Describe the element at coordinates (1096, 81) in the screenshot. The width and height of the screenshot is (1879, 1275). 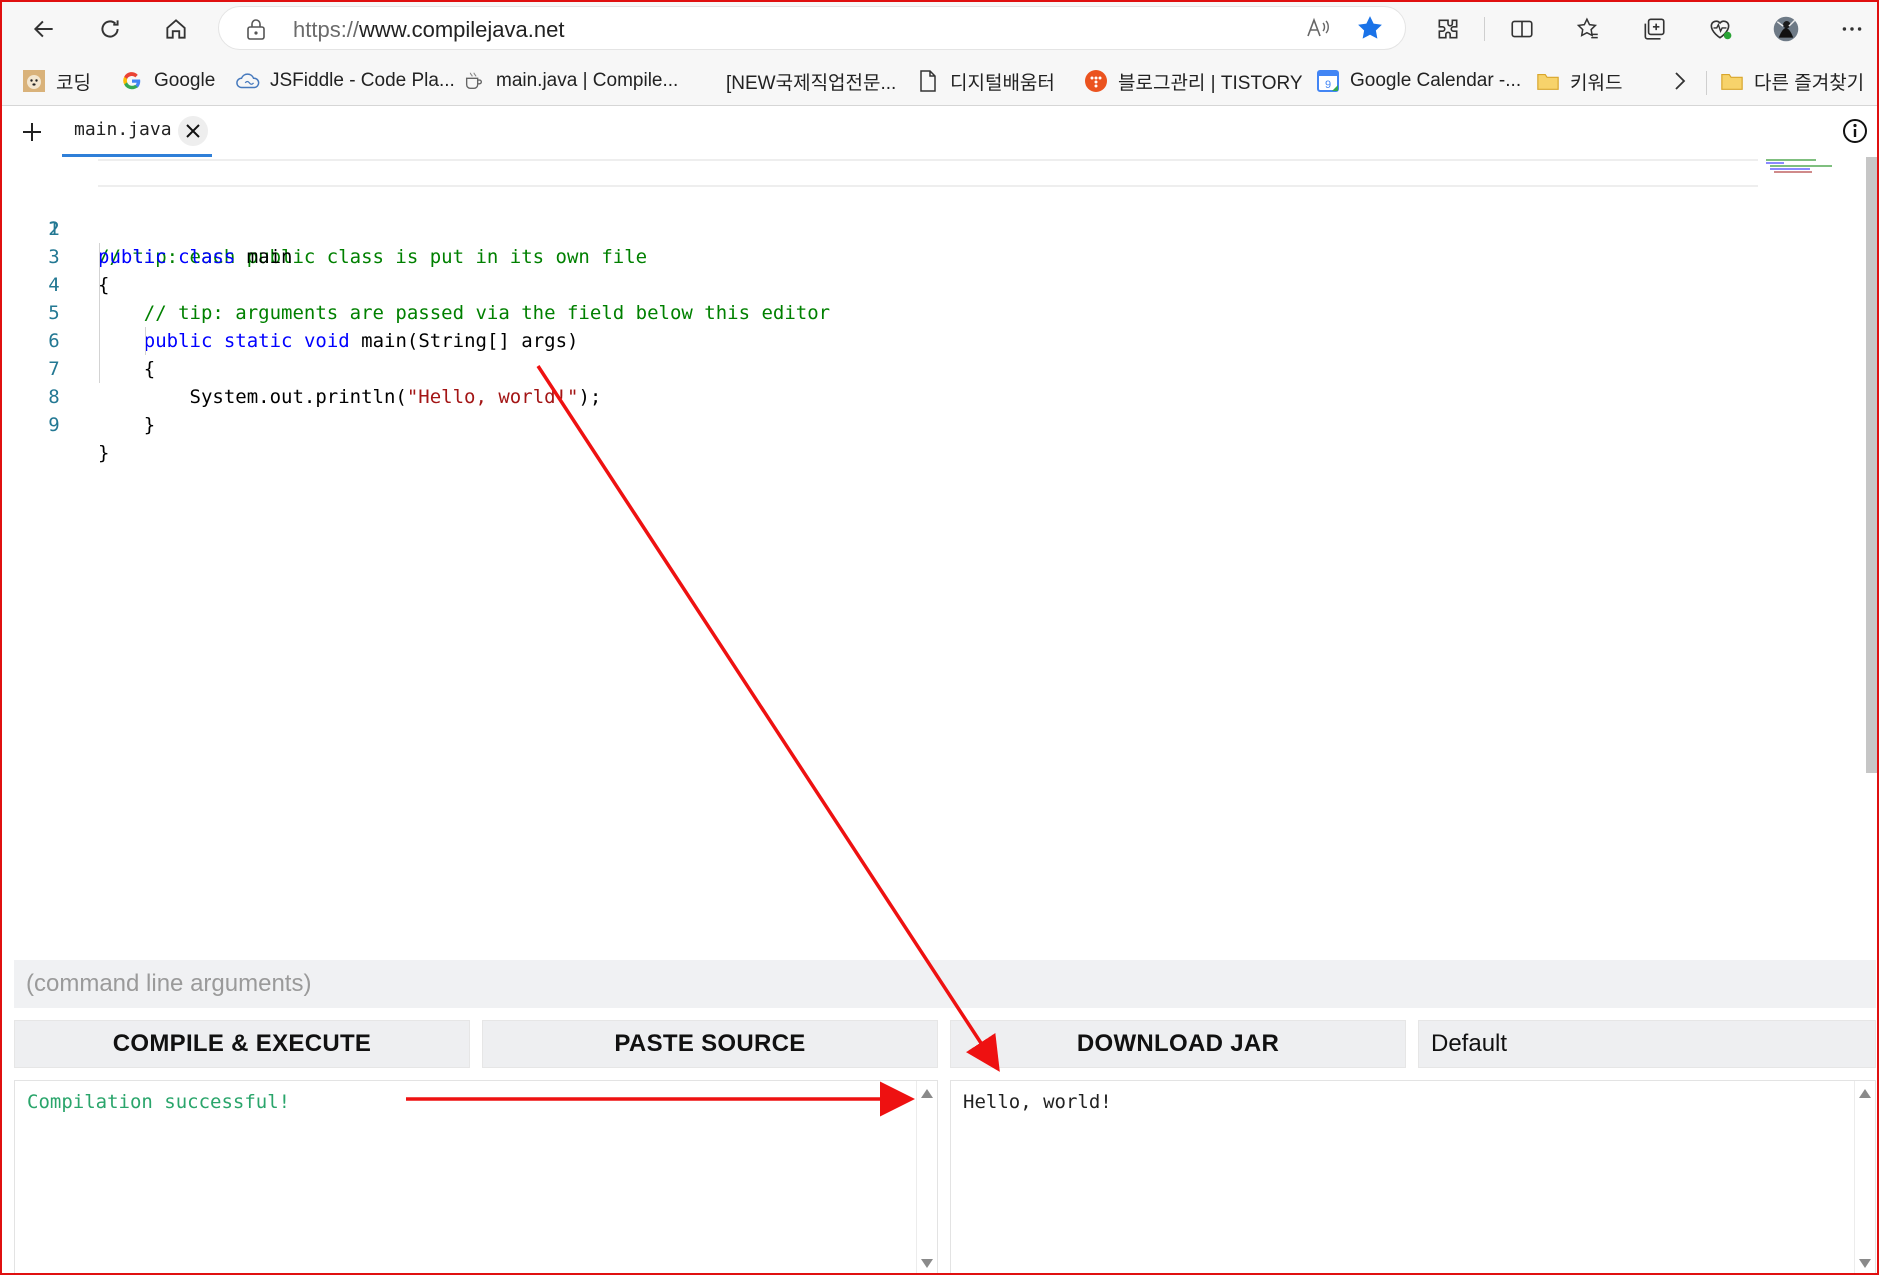
I see `tistory-favicon` at that location.